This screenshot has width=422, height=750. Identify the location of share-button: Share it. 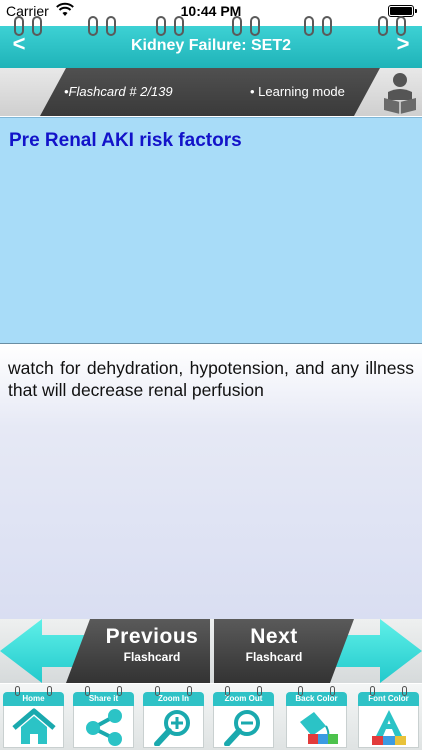
(103, 717).